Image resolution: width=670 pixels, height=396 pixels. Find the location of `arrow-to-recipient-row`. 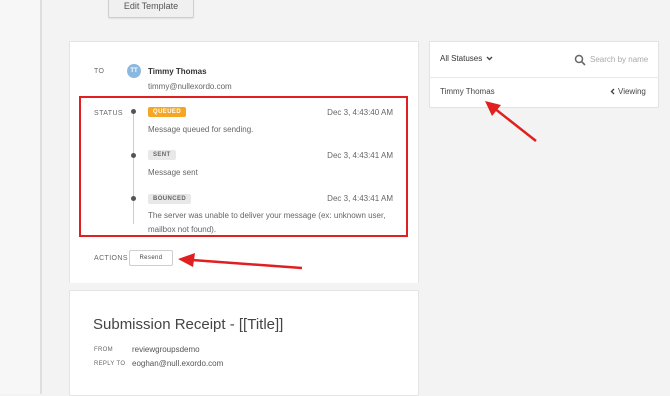

arrow-to-recipient-row is located at coordinates (511, 121).